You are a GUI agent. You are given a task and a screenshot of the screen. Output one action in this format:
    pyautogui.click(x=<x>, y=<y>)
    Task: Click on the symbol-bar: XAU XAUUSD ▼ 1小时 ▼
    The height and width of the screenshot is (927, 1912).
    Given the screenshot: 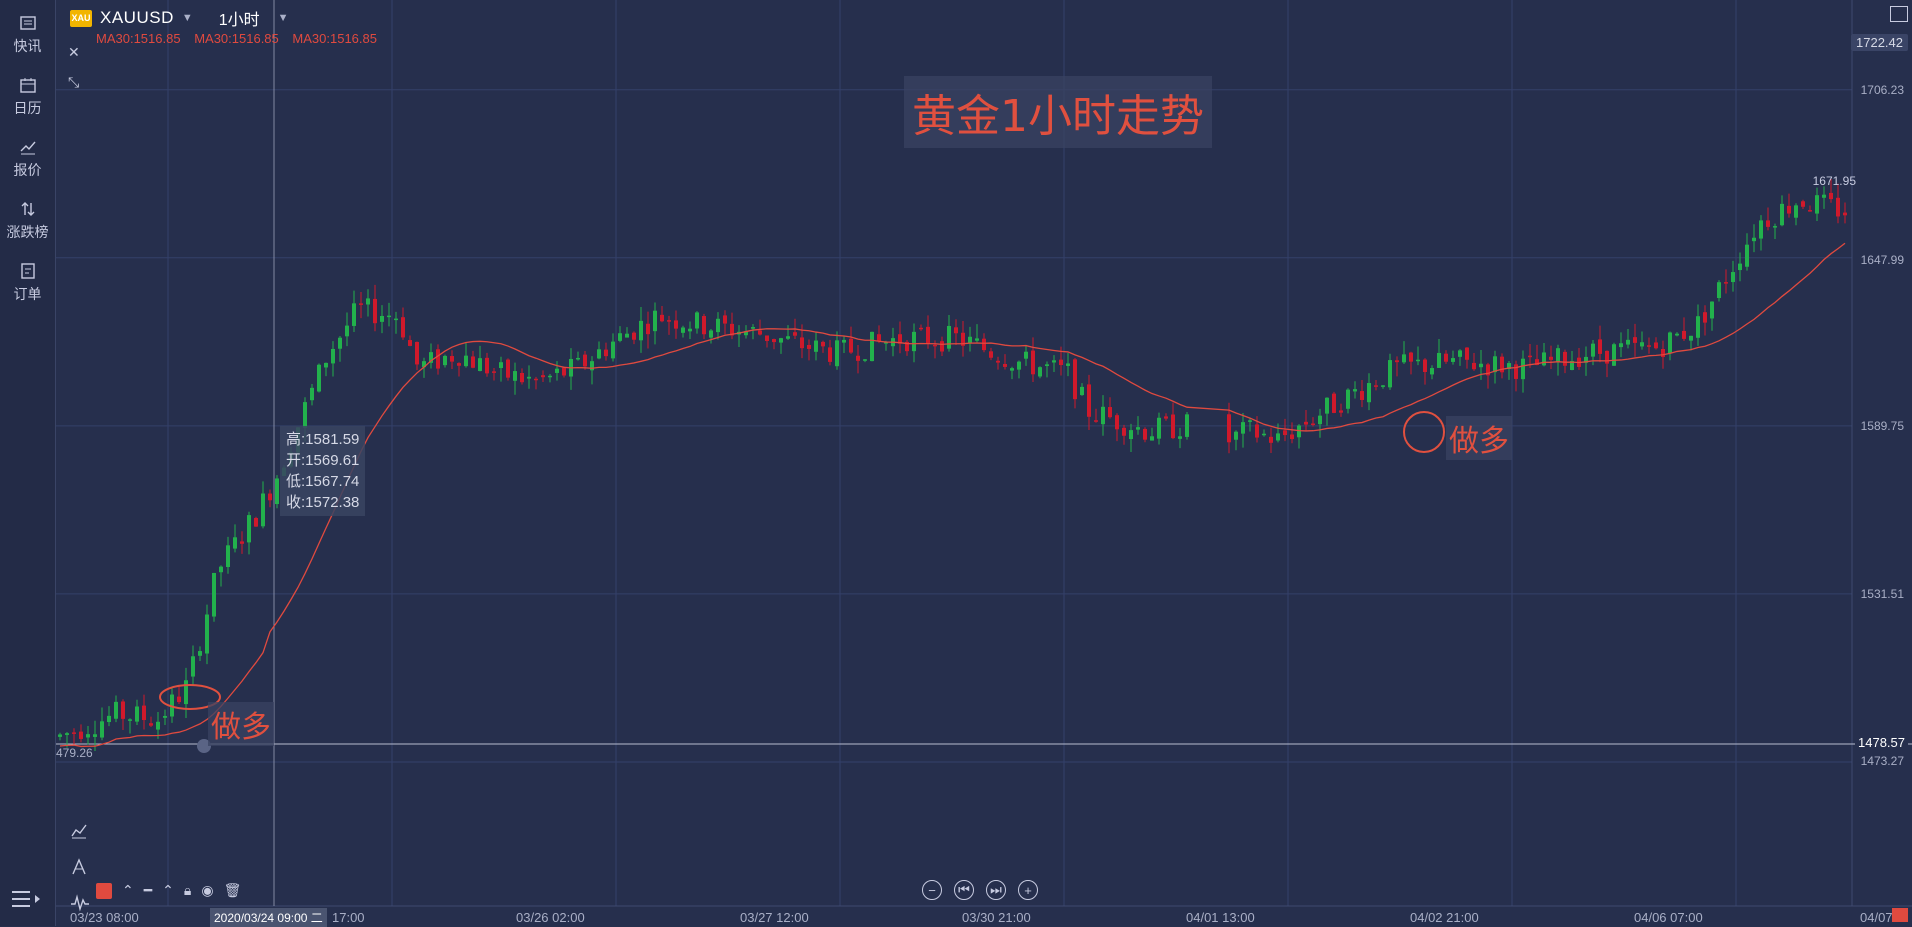 What is the action you would take?
    pyautogui.click(x=179, y=18)
    